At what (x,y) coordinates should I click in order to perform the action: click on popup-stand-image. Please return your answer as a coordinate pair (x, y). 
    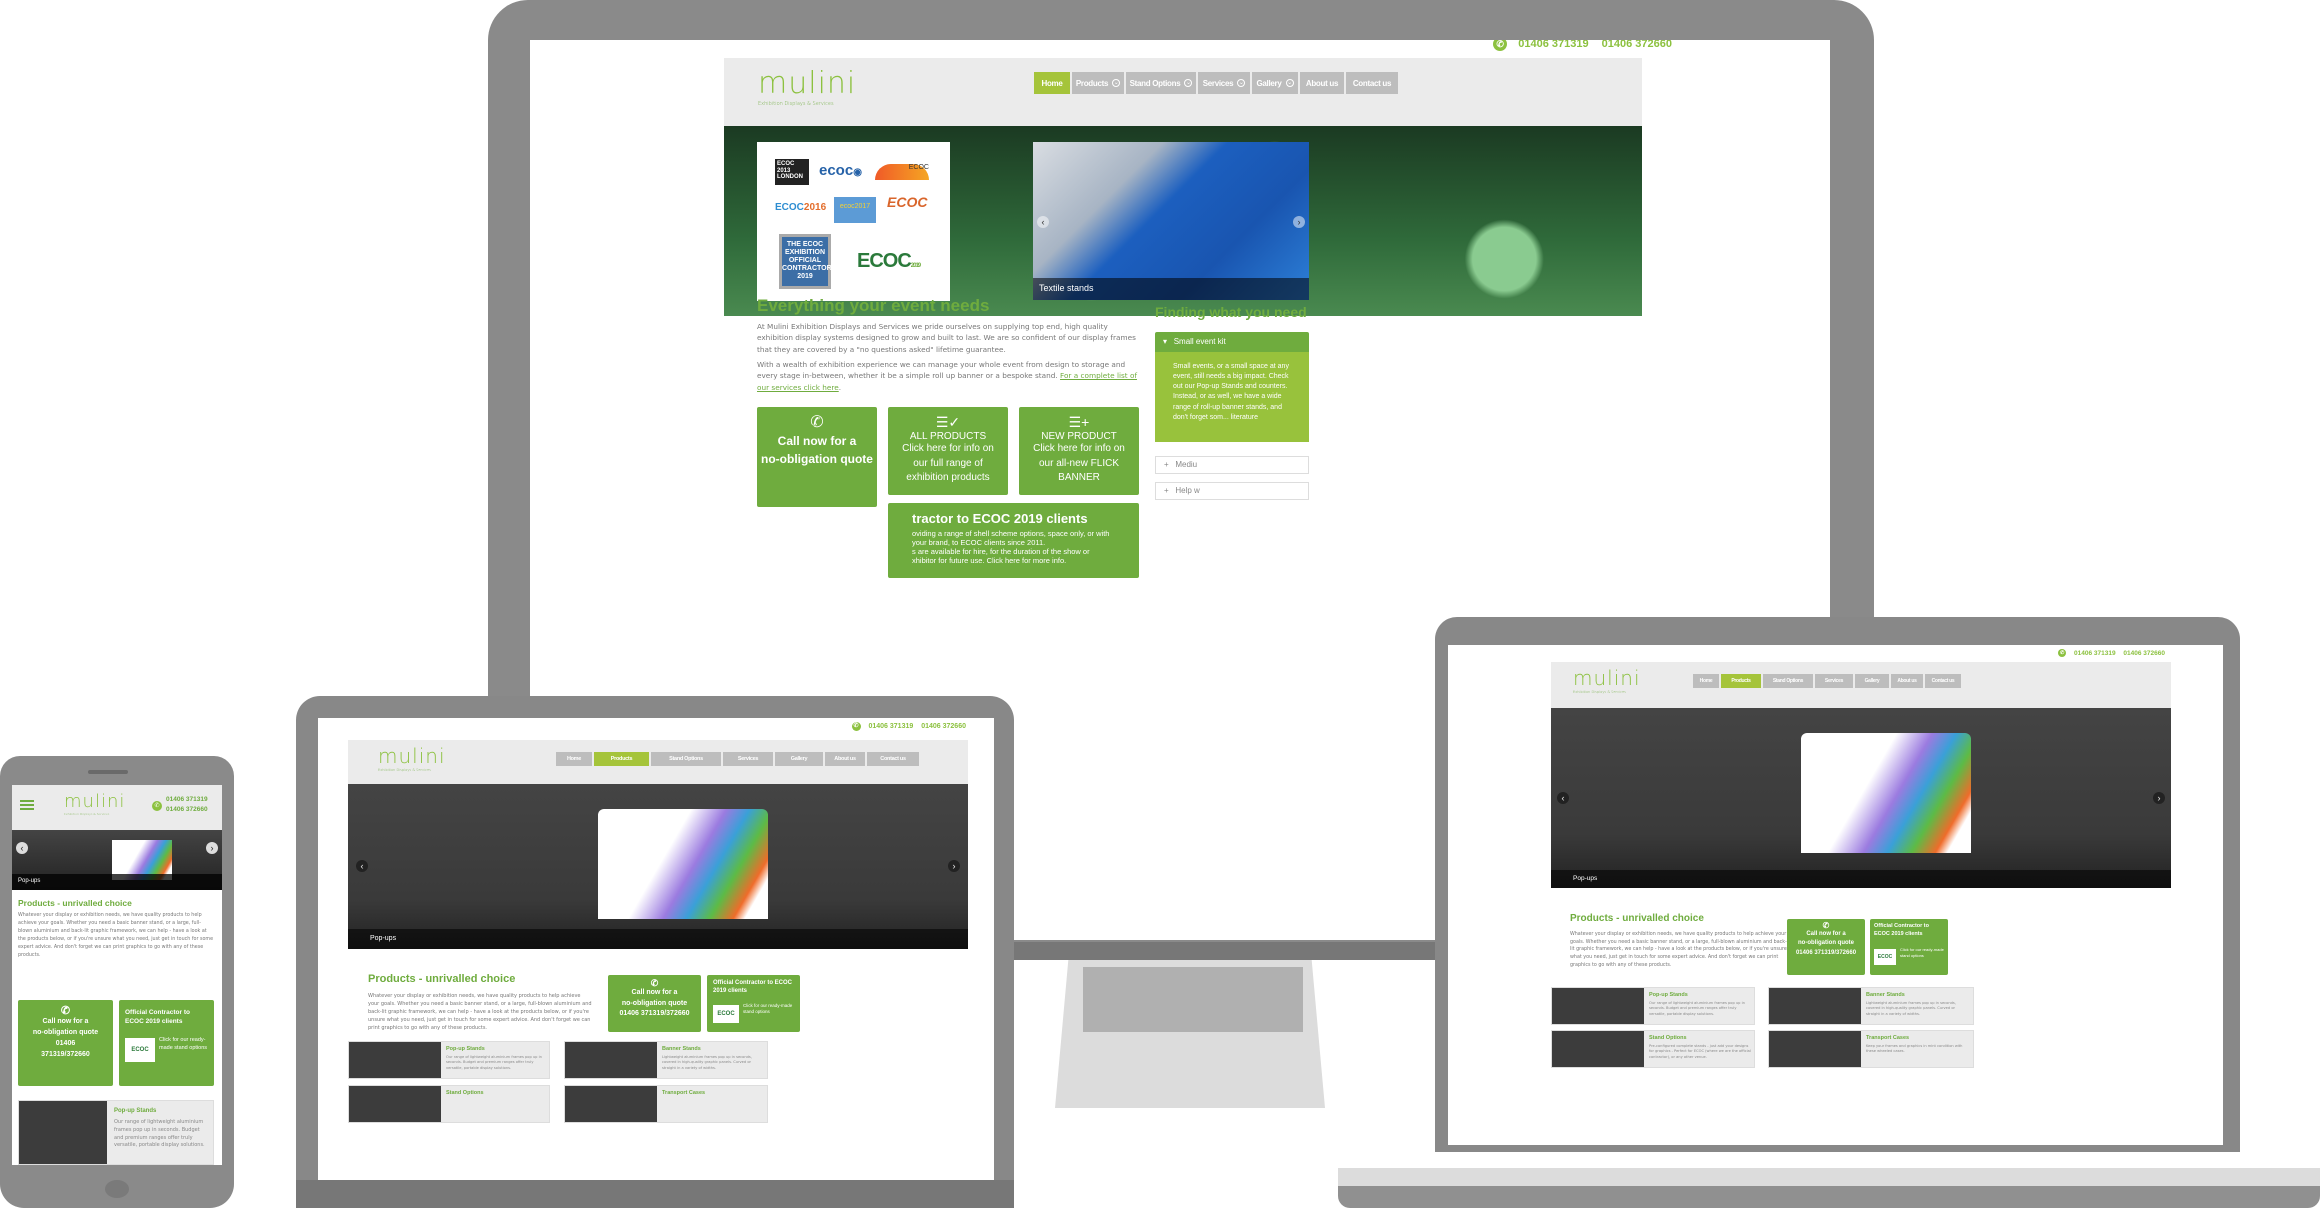
    Looking at the image, I should click on (683, 864).